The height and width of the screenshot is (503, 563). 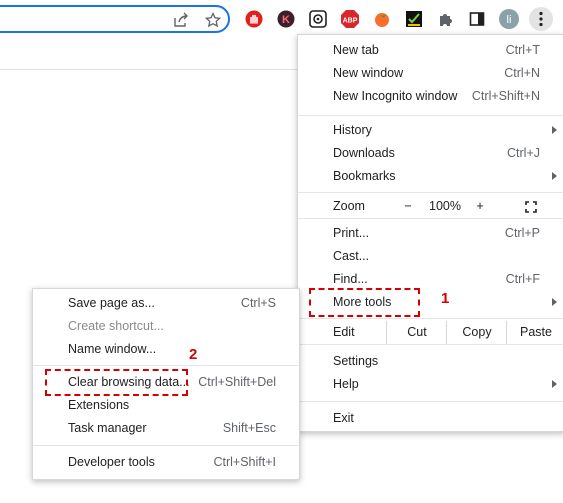 I want to click on menu-item-print: Print... Ctrl+P, so click(x=430, y=233).